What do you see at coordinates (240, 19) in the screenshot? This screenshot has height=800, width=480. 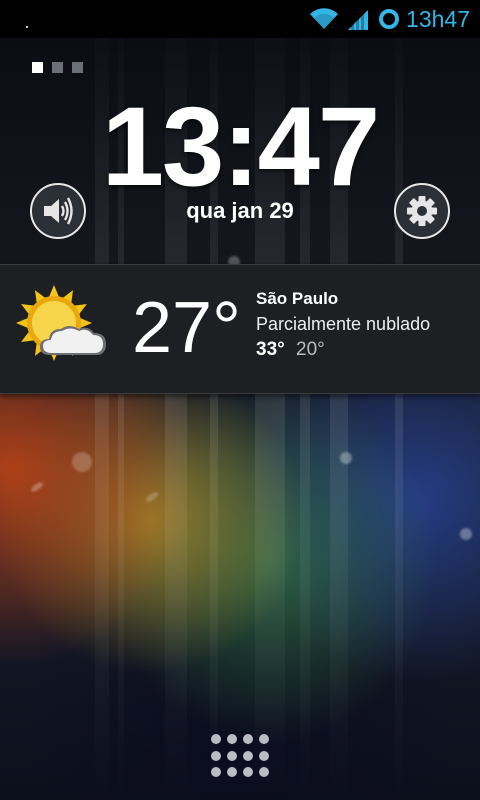 I see `status-bar: 13h47` at bounding box center [240, 19].